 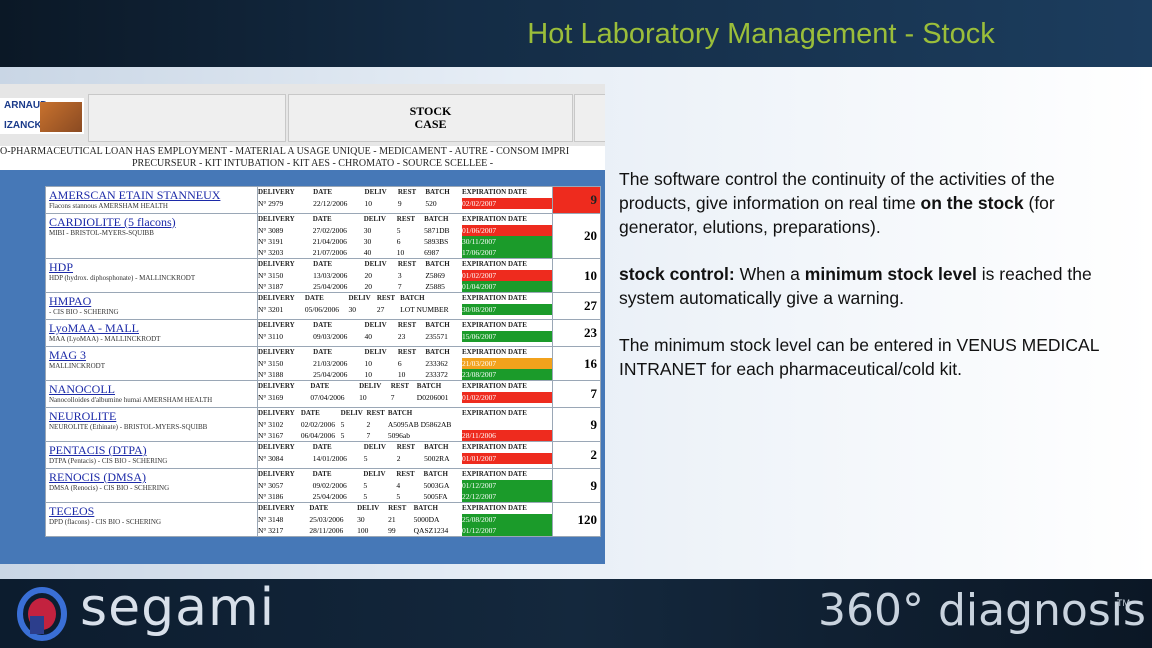 What do you see at coordinates (271, 336) in the screenshot?
I see `delivery-cell-value: N° 3110` at bounding box center [271, 336].